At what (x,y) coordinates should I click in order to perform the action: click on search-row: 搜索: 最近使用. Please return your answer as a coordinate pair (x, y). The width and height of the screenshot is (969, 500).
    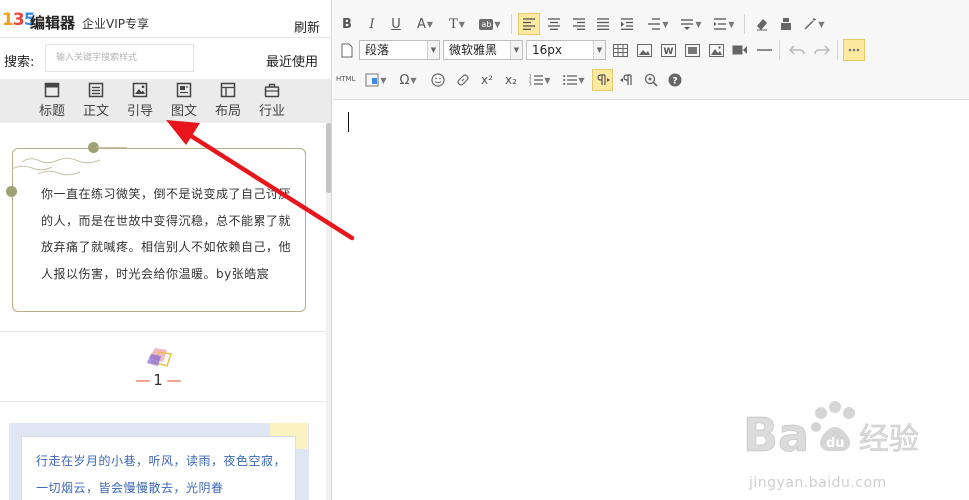
    Looking at the image, I should click on (165, 59).